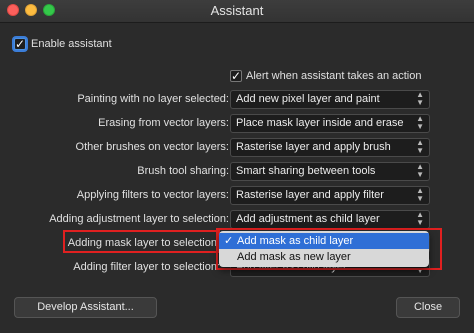 The height and width of the screenshot is (333, 474). I want to click on brush-sharing-select: Smart sharing between tools ▲ ▼, so click(330, 171).